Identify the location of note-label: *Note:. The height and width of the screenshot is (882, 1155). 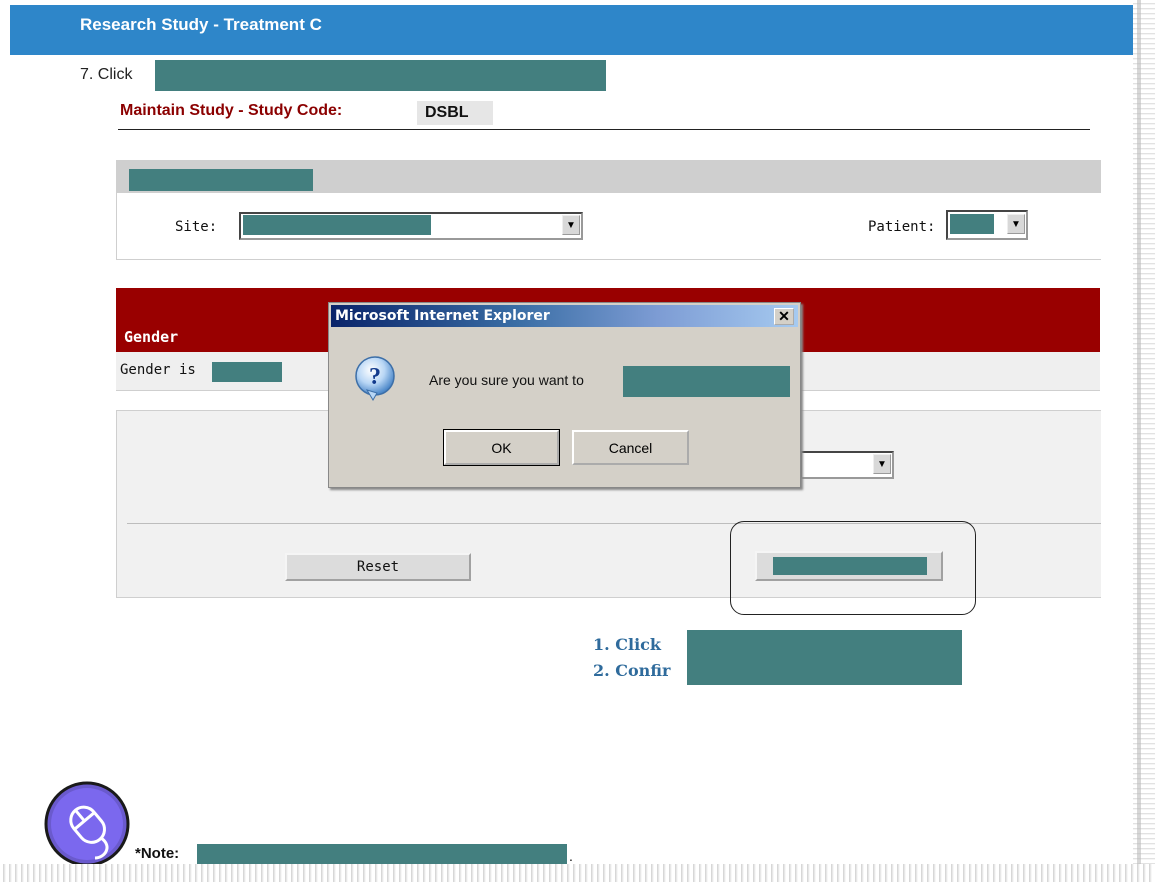
(157, 853).